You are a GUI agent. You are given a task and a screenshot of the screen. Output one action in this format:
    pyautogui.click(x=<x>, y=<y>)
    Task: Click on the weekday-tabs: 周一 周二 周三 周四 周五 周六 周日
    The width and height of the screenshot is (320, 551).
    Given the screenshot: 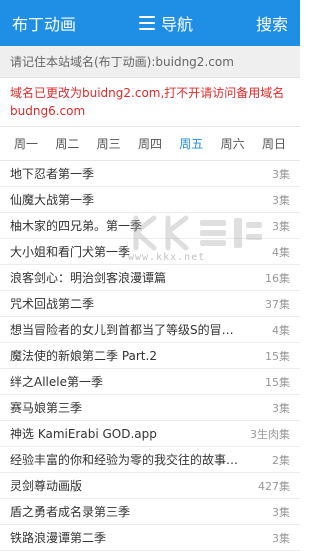 What is the action you would take?
    pyautogui.click(x=150, y=144)
    